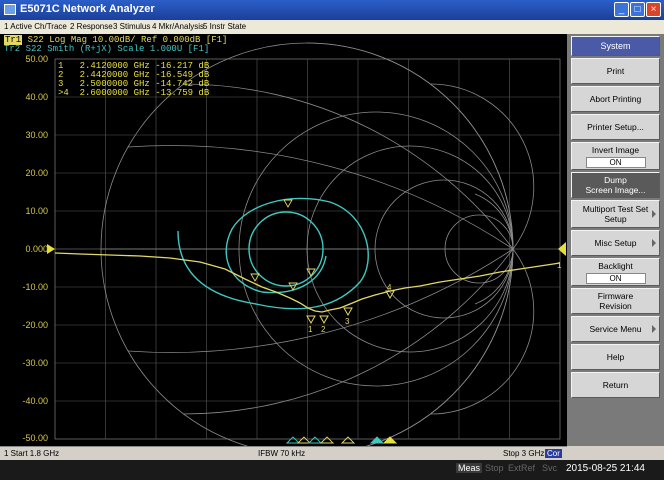 Image resolution: width=664 pixels, height=480 pixels. What do you see at coordinates (621, 9) in the screenshot?
I see `minimize-button: _` at bounding box center [621, 9].